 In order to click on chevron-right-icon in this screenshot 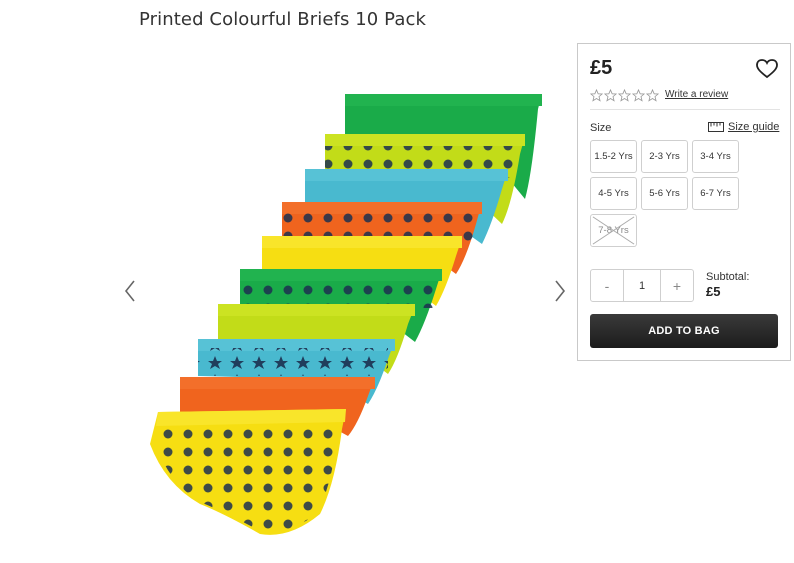, I will do `click(560, 291)`.